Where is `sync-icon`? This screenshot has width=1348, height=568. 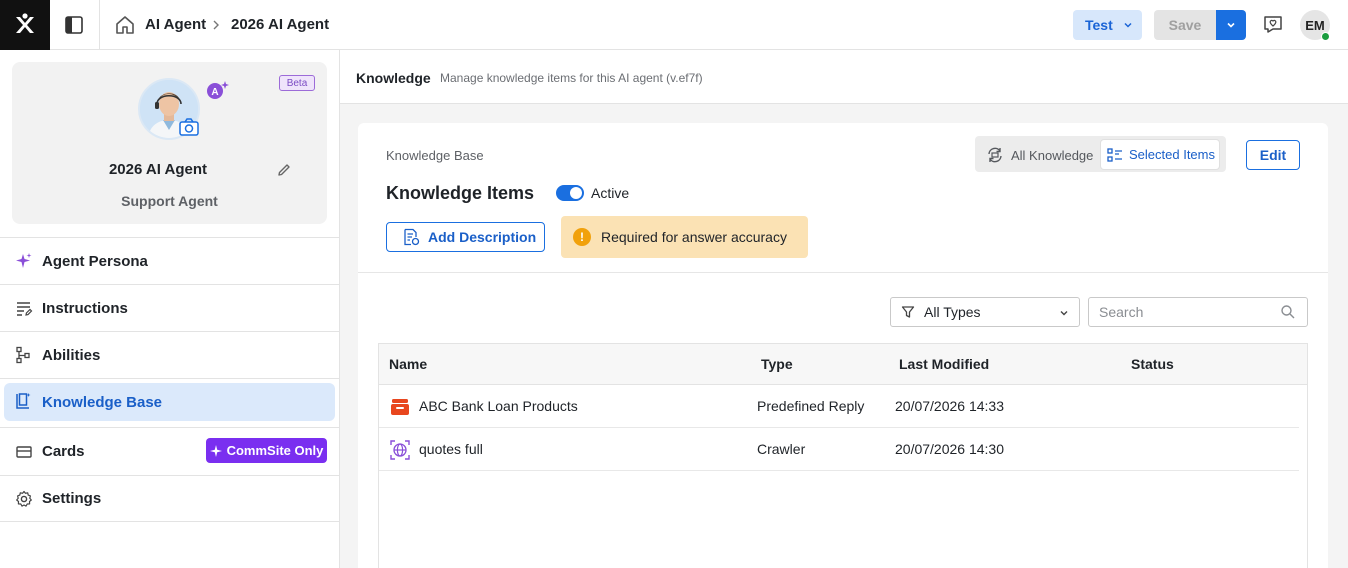
sync-icon is located at coordinates (995, 155).